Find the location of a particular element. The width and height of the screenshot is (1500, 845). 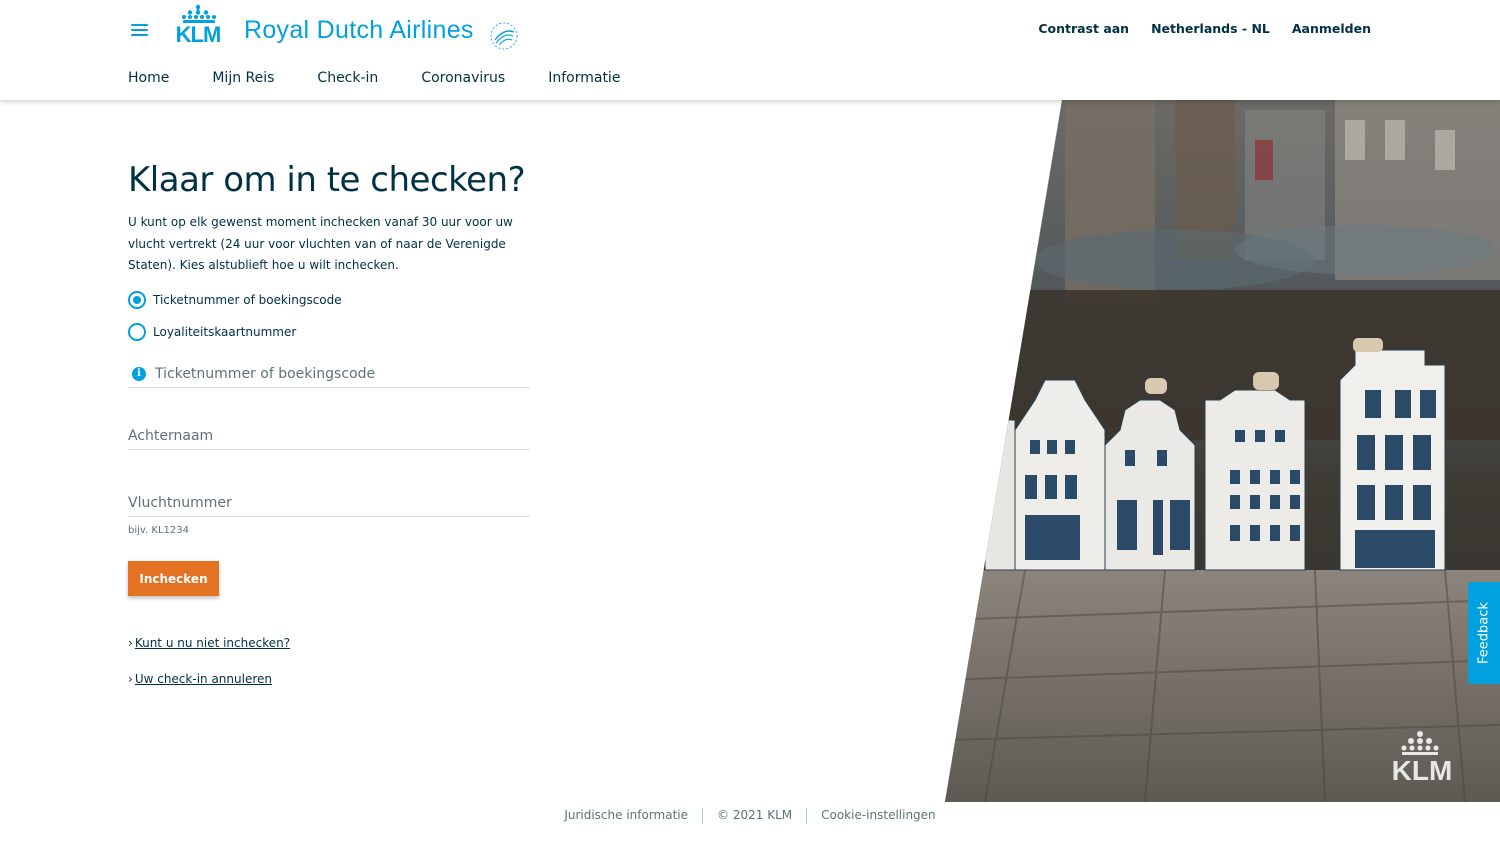

ticket-input is located at coordinates (329, 374).